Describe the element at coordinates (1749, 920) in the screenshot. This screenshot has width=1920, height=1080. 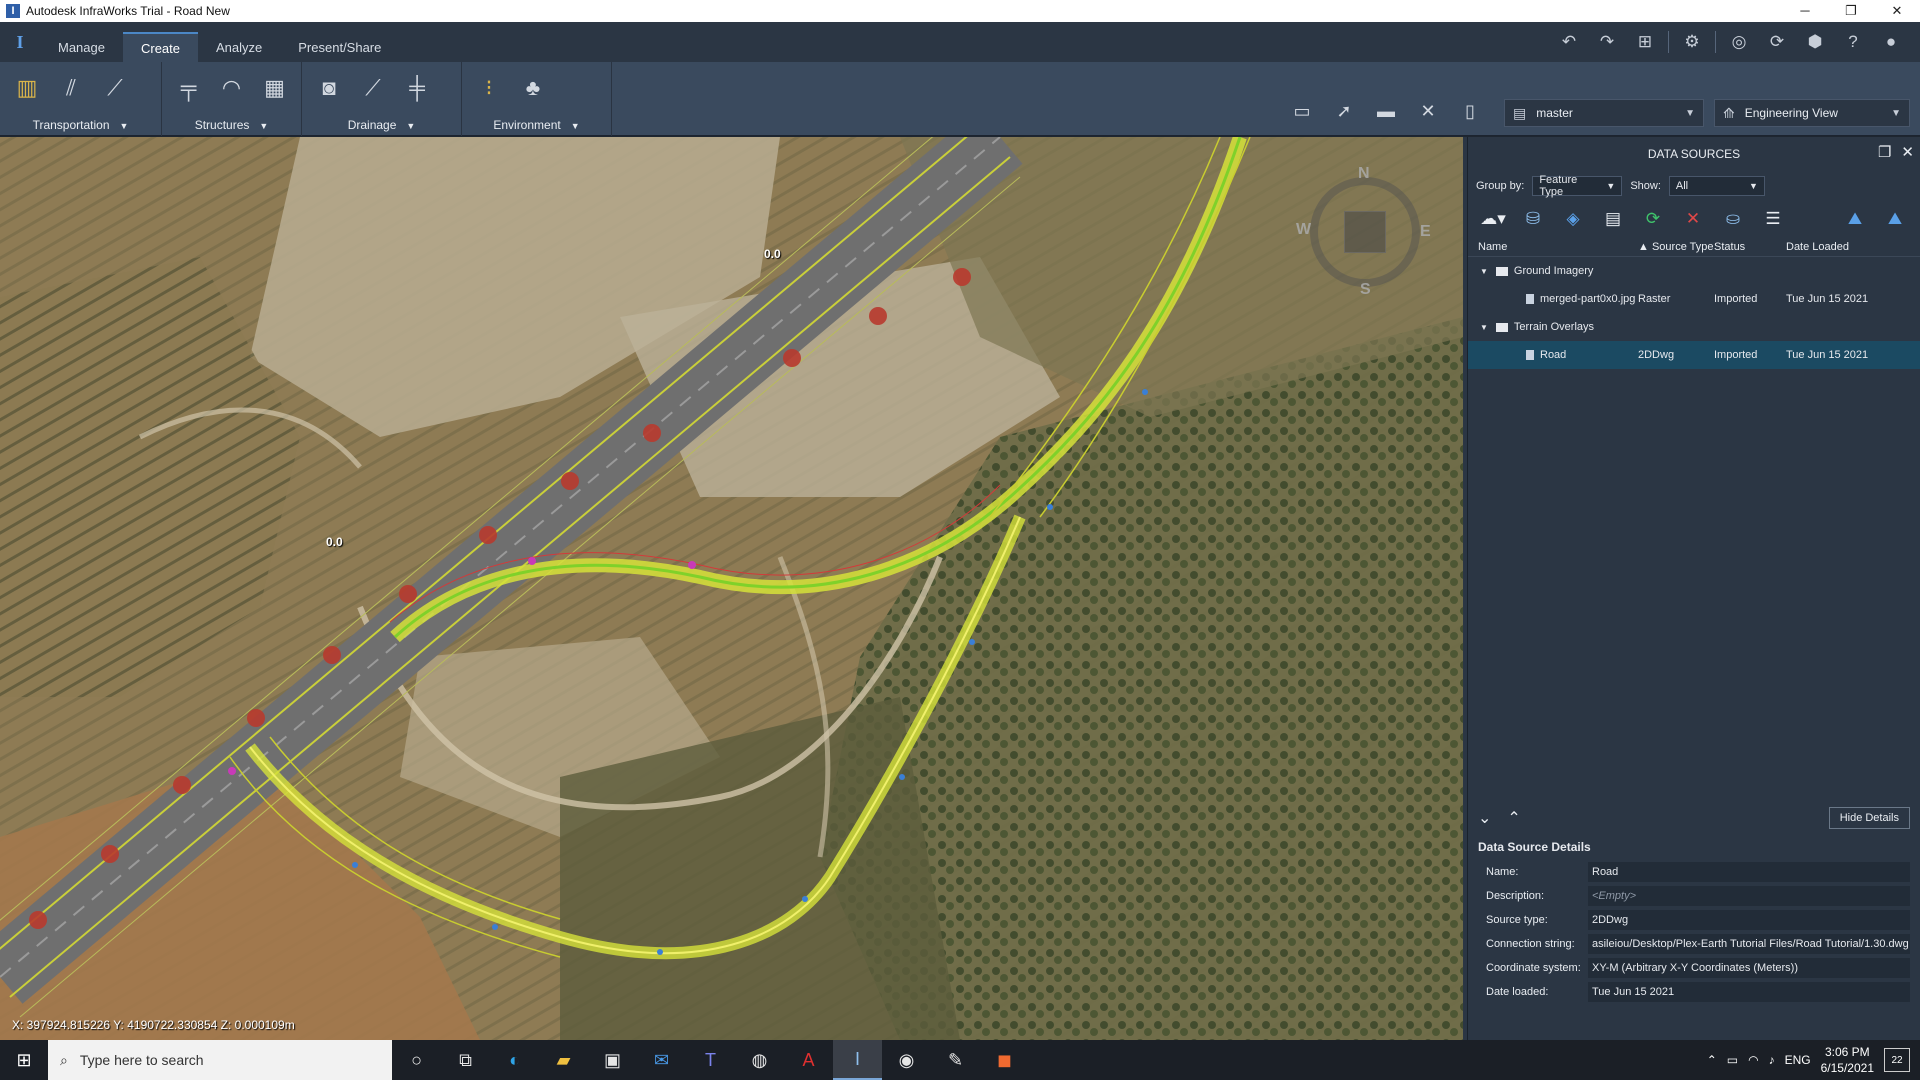
I see `detail-source-type-field: 2DDwg` at that location.